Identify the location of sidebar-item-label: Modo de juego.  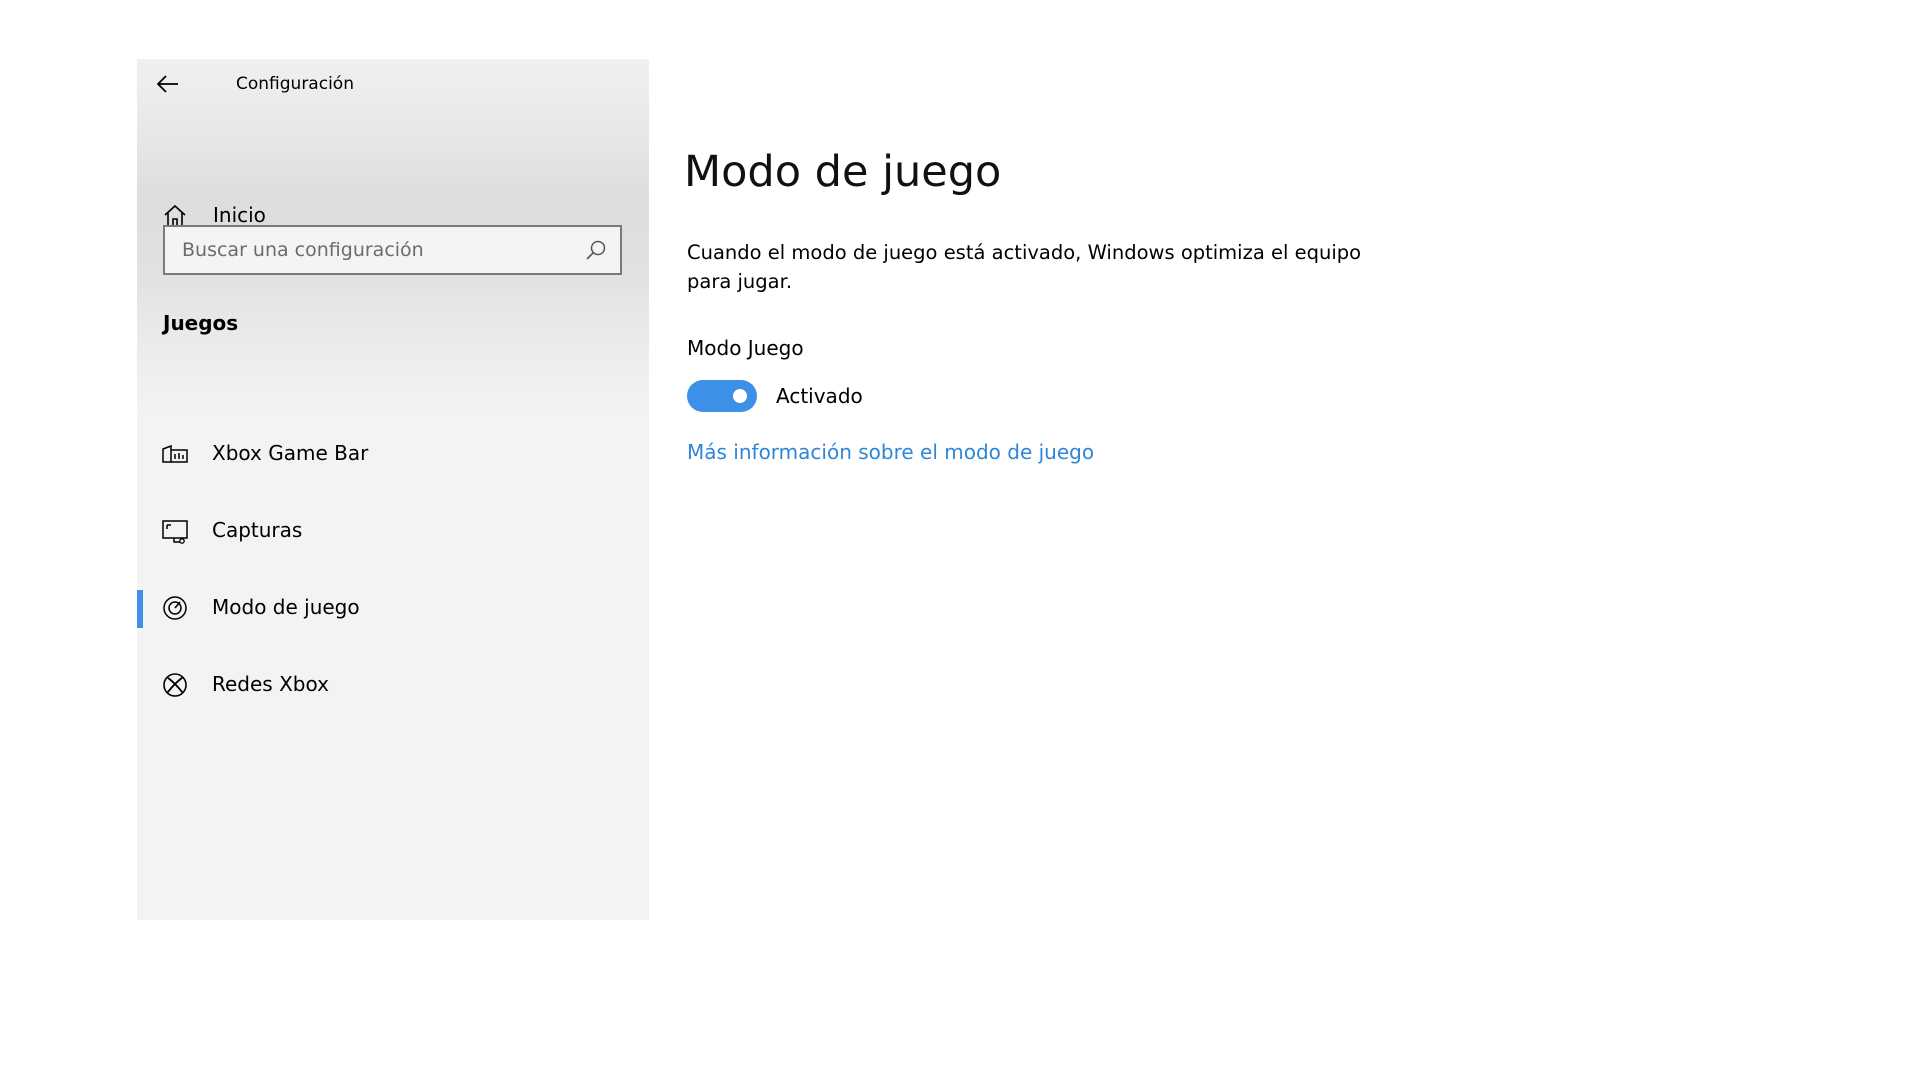
(286, 607).